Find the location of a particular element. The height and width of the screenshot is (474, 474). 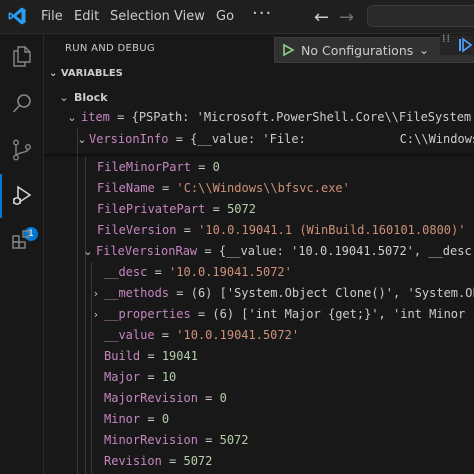

variable-desc-row: __desc = '10.0.19041.5072' is located at coordinates (259, 272).